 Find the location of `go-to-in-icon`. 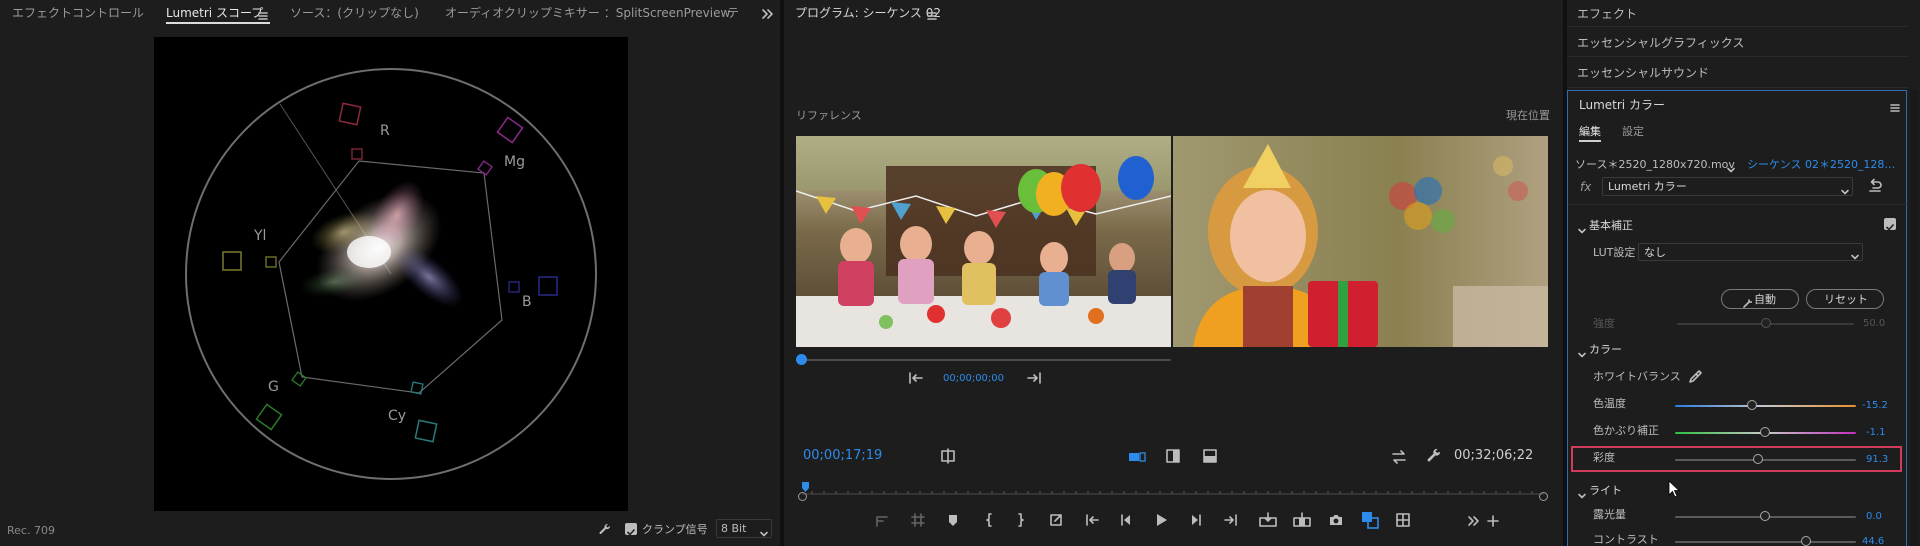

go-to-in-icon is located at coordinates (916, 377).